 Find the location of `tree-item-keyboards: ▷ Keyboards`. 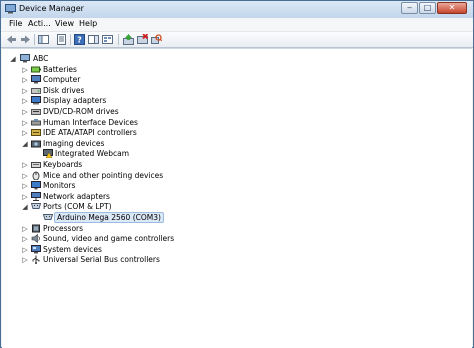

tree-item-keyboards: ▷ Keyboards is located at coordinates (152, 165).